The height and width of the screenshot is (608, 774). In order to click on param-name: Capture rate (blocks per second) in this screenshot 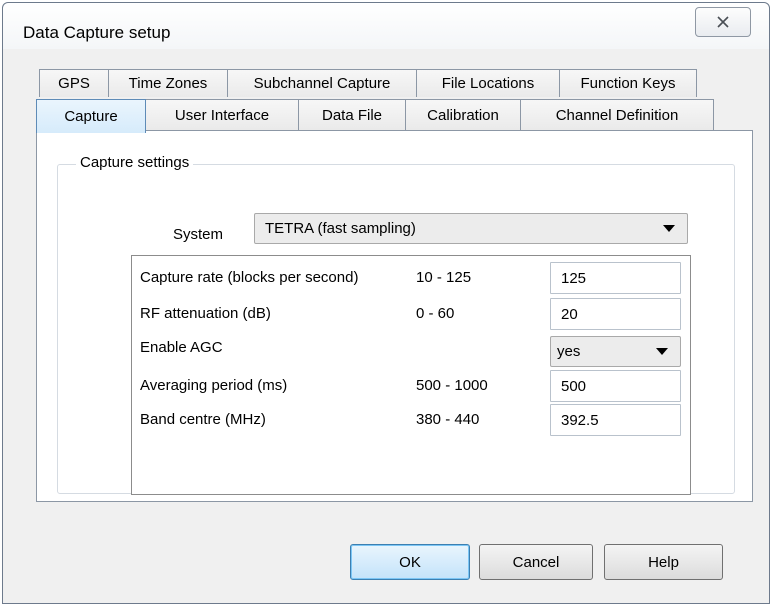, I will do `click(249, 277)`.